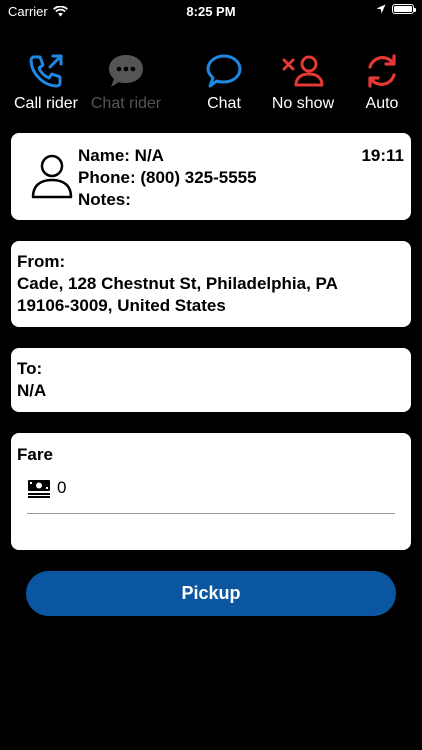  I want to click on to-title: To:, so click(30, 368).